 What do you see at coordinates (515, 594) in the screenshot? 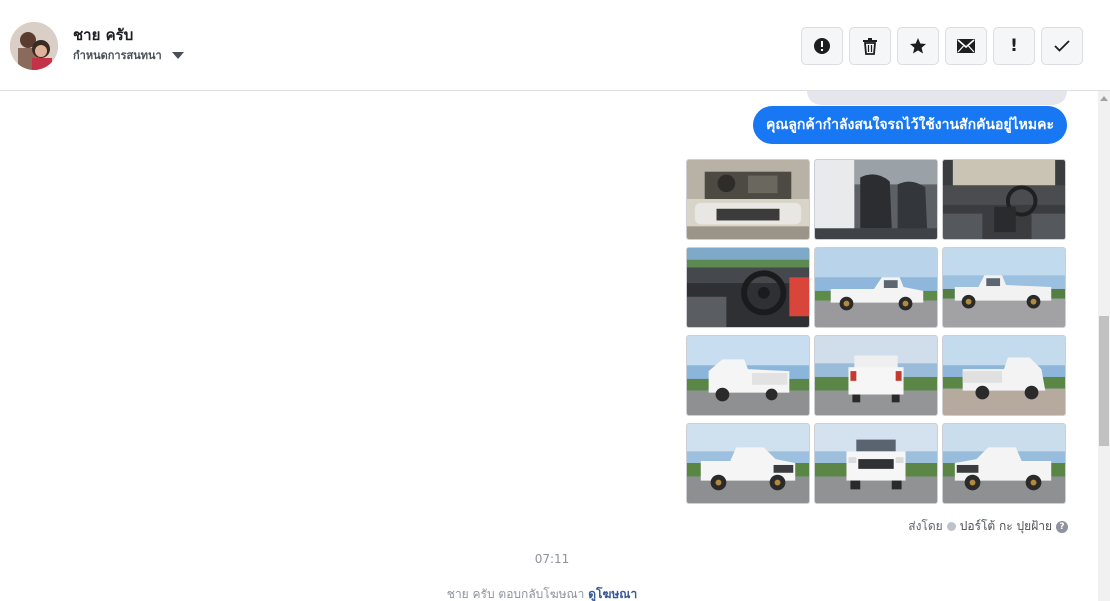
I see `ad-reply-text: ชาย ครับ ตอบกลับโฆษณา` at bounding box center [515, 594].